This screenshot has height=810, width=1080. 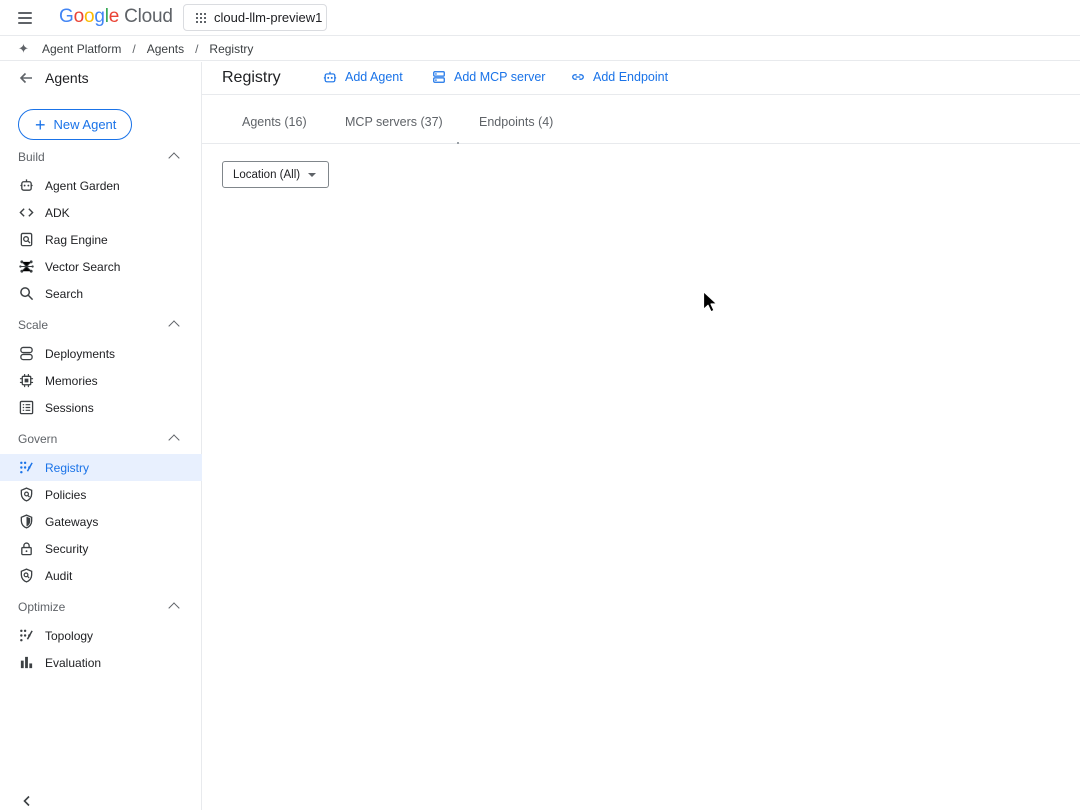 What do you see at coordinates (101, 325) in the screenshot?
I see `section-scale: Scale` at bounding box center [101, 325].